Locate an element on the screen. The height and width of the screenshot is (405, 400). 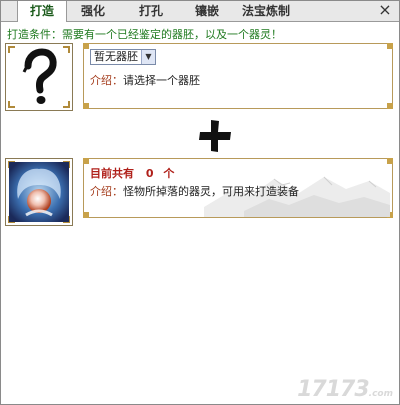
spirit-orb-icon is located at coordinates (39, 192).